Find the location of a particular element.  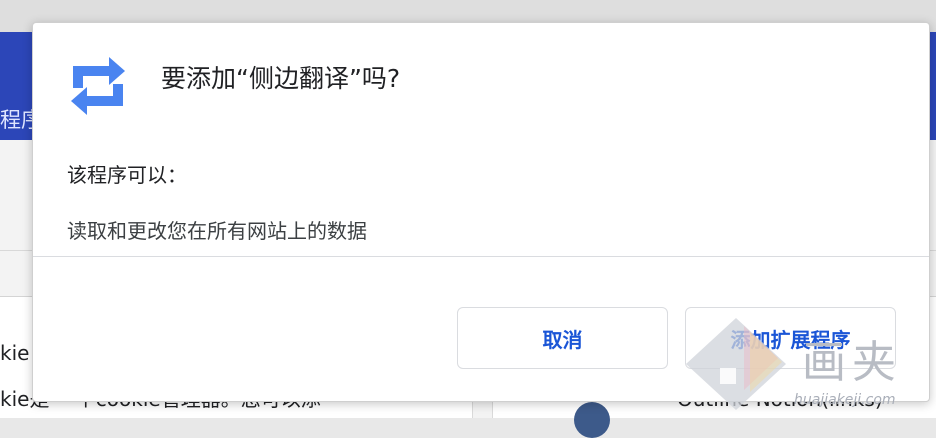

card-title: kie is located at coordinates (15, 353).